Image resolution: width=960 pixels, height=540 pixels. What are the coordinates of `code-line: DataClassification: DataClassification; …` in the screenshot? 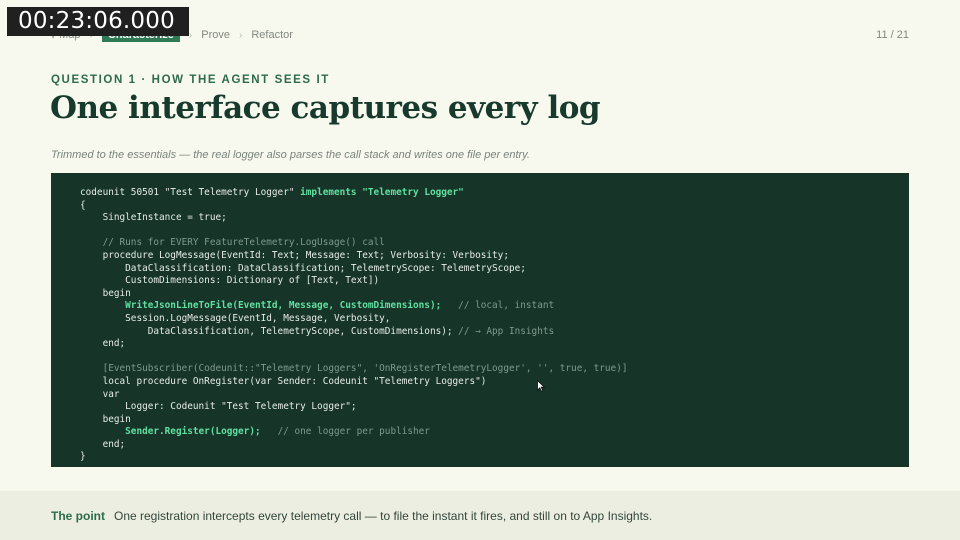 It's located at (494, 269).